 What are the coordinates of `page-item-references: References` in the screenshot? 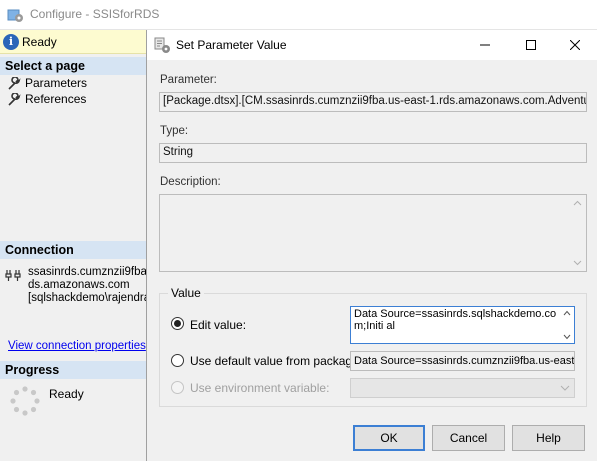 It's located at (47, 99).